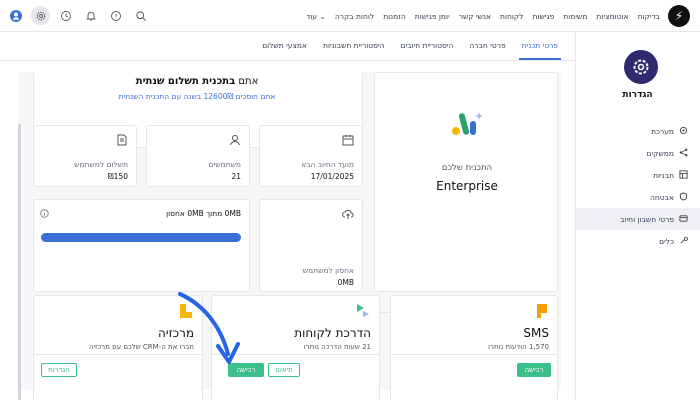 This screenshot has height=400, width=700. What do you see at coordinates (332, 176) in the screenshot?
I see `stat-value: 17/01/2025` at bounding box center [332, 176].